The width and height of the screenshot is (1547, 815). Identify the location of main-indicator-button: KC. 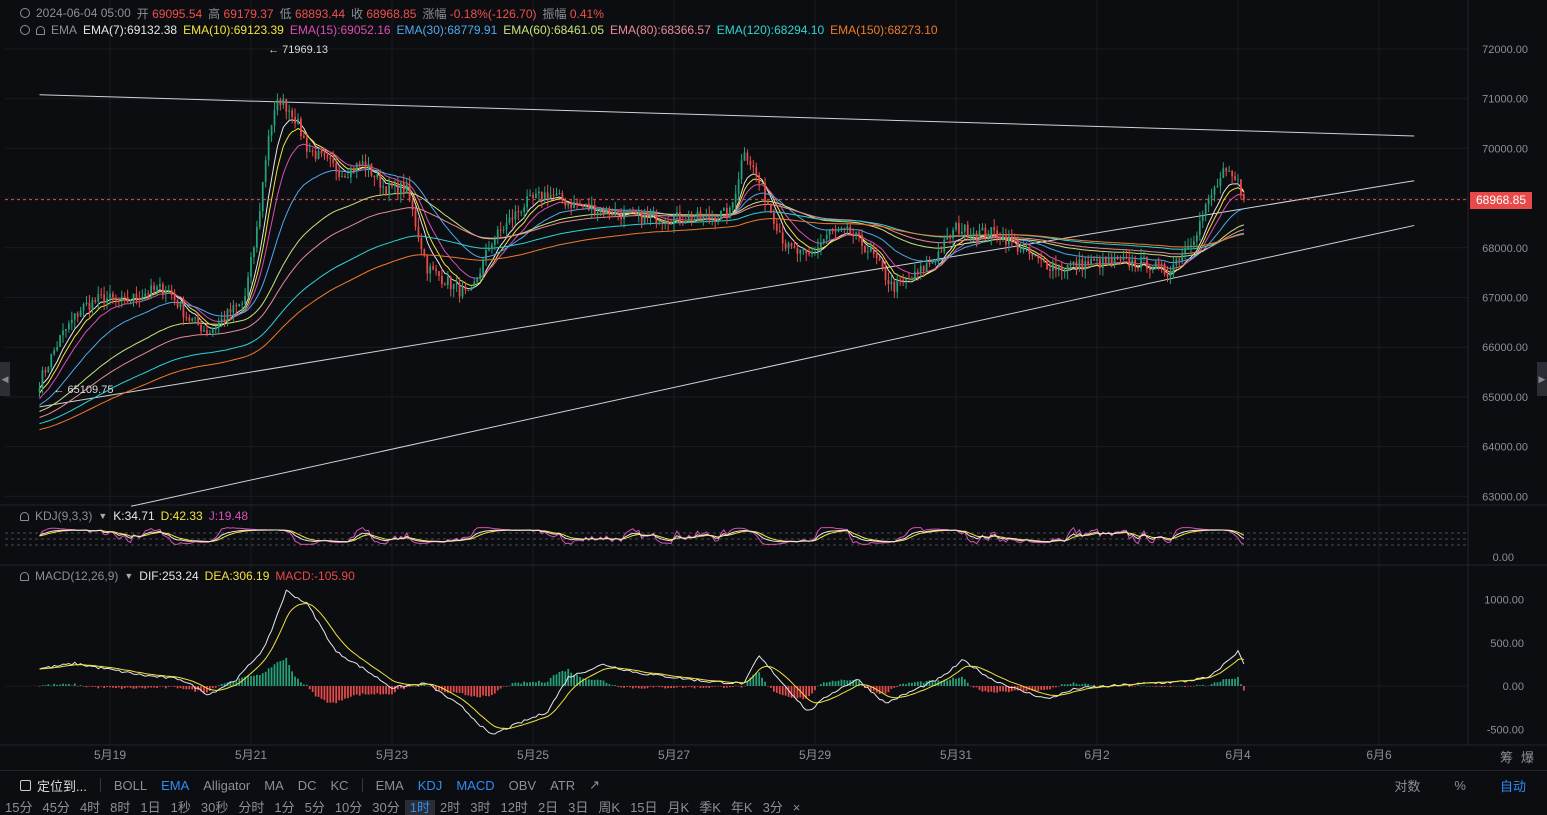
(340, 785).